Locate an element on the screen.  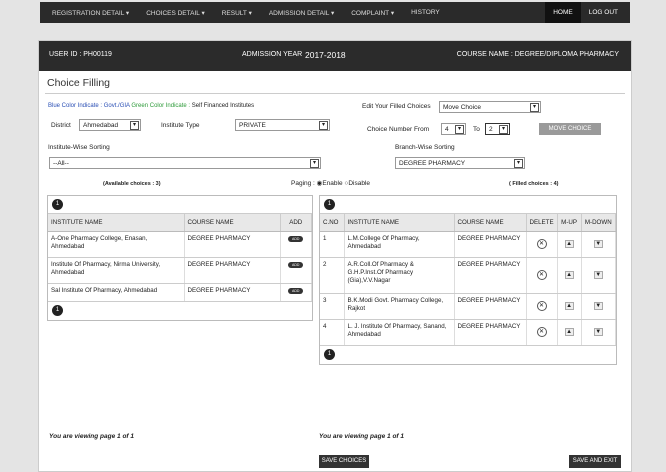
save-choices-button: SAVE CHOICES is located at coordinates (344, 461).